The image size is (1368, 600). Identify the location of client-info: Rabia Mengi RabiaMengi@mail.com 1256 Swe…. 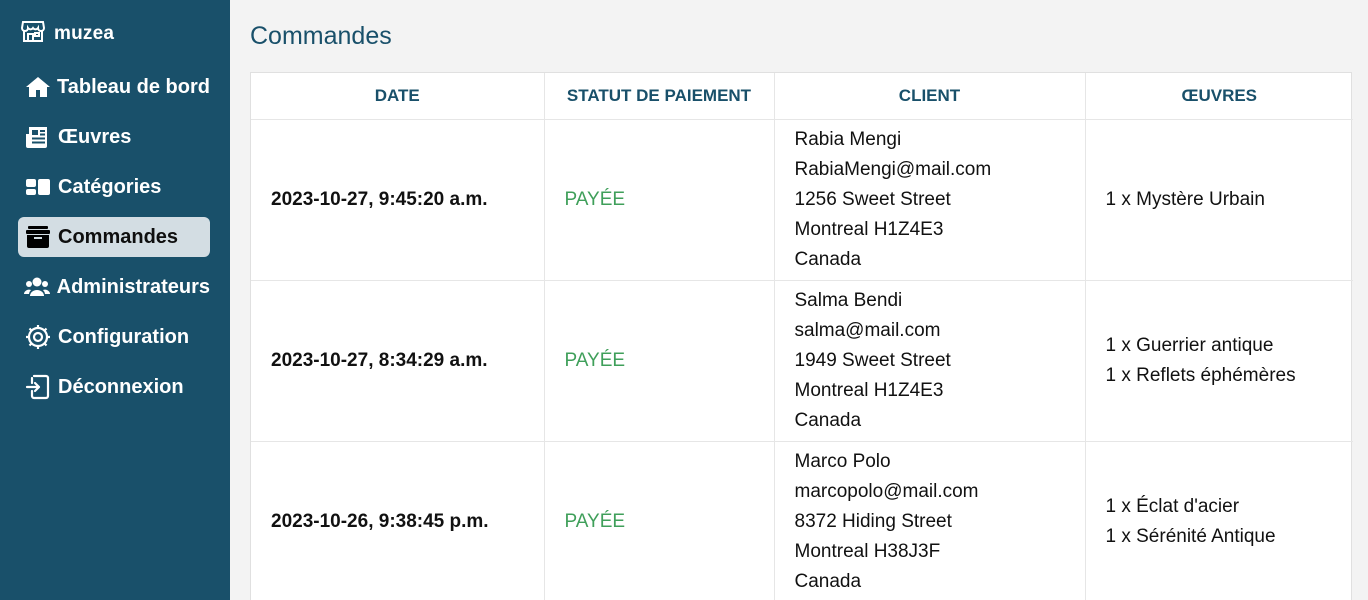
(930, 200).